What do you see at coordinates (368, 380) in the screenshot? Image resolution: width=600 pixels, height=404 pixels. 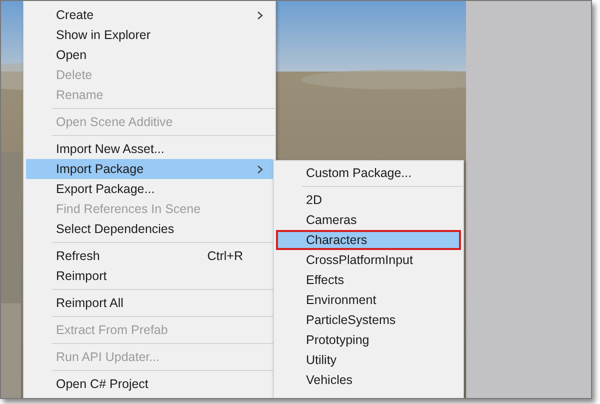 I see `menu-item: Vehicles` at bounding box center [368, 380].